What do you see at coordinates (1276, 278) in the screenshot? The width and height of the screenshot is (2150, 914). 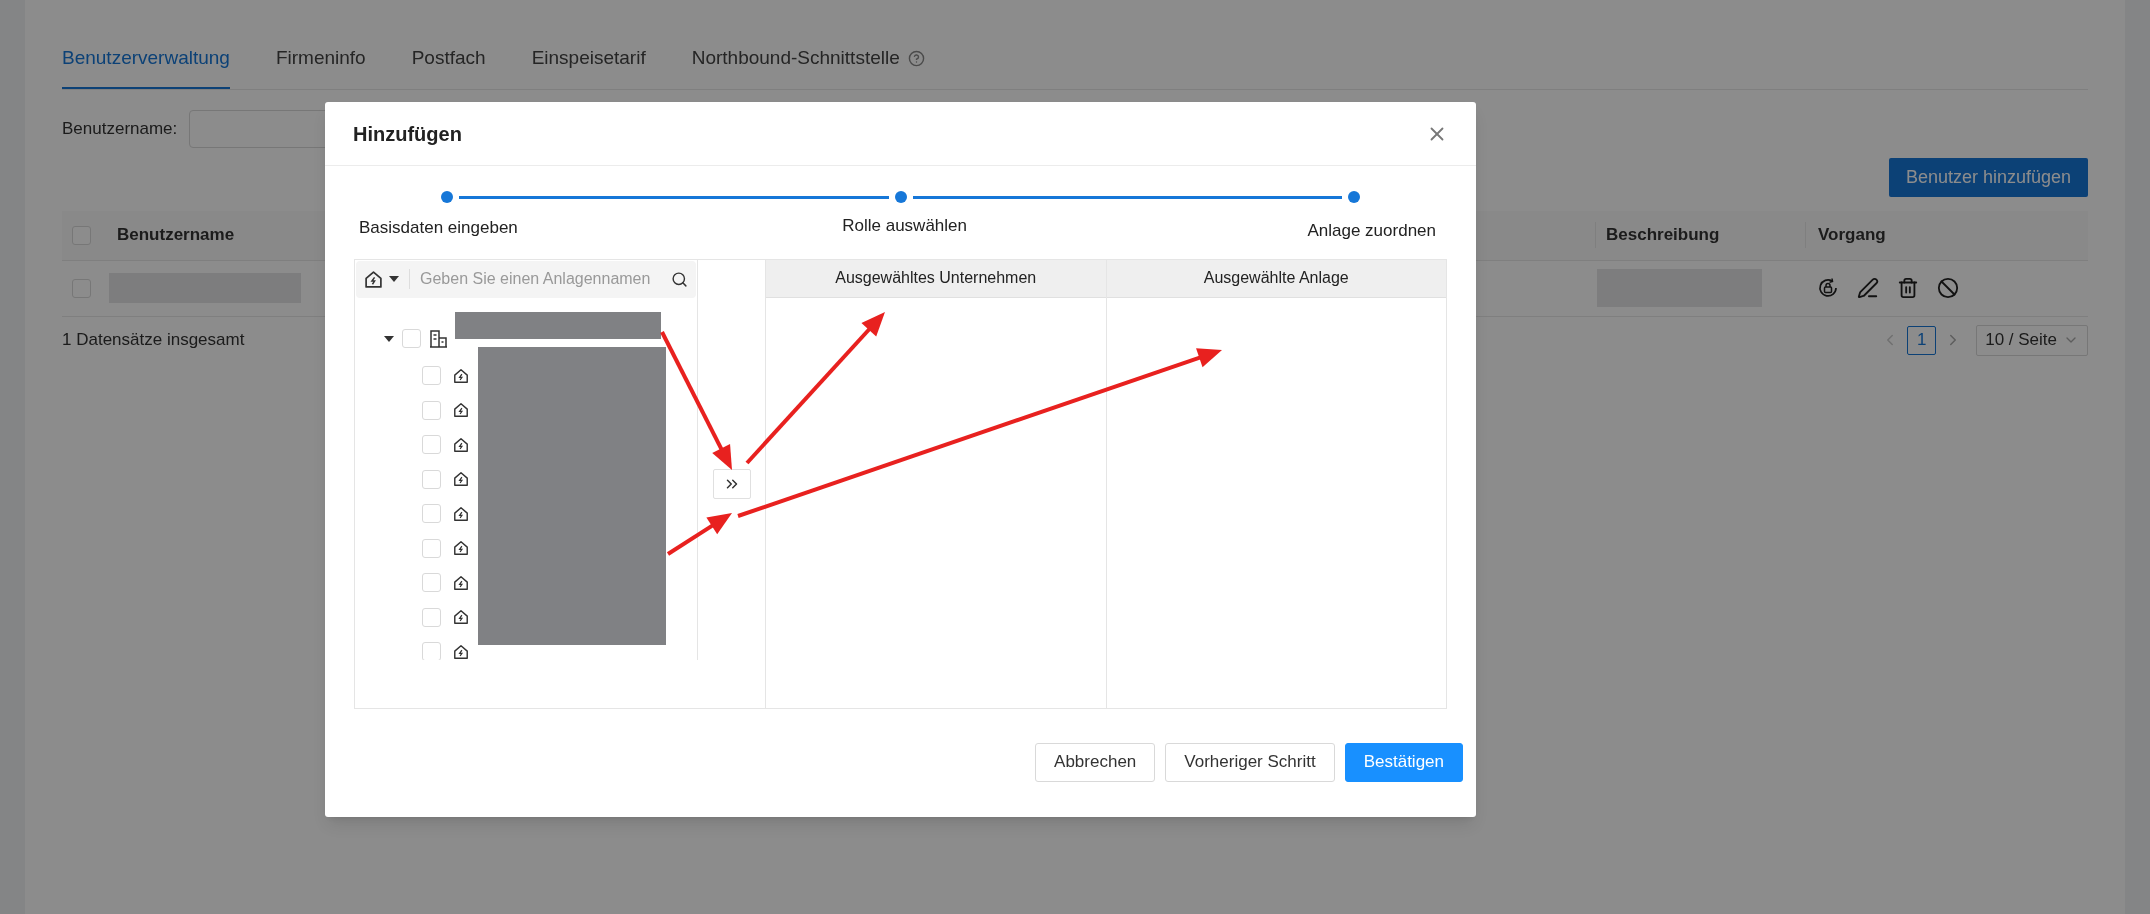 I see `column-header: Ausgewählte Anlage` at bounding box center [1276, 278].